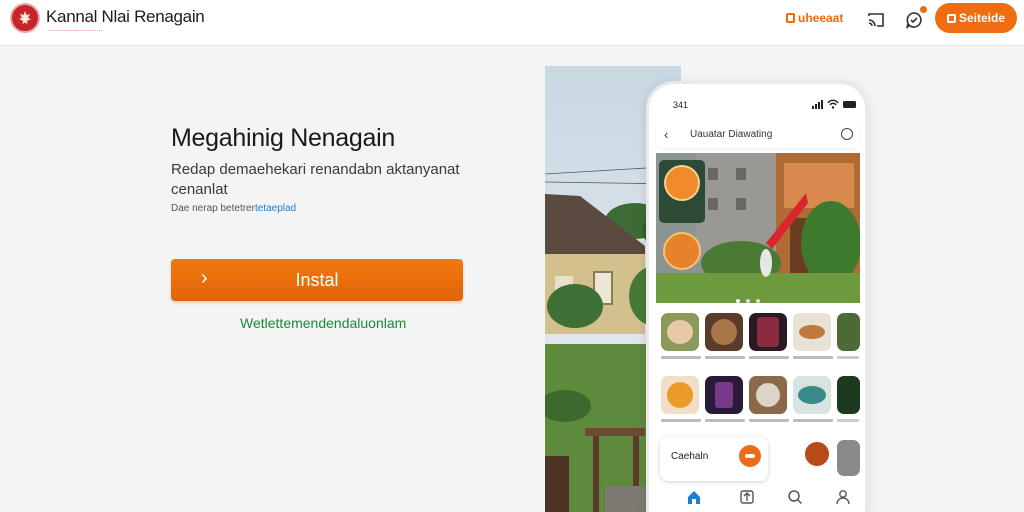 The height and width of the screenshot is (512, 1024). Describe the element at coordinates (834, 104) in the screenshot. I see `status-icons` at that location.